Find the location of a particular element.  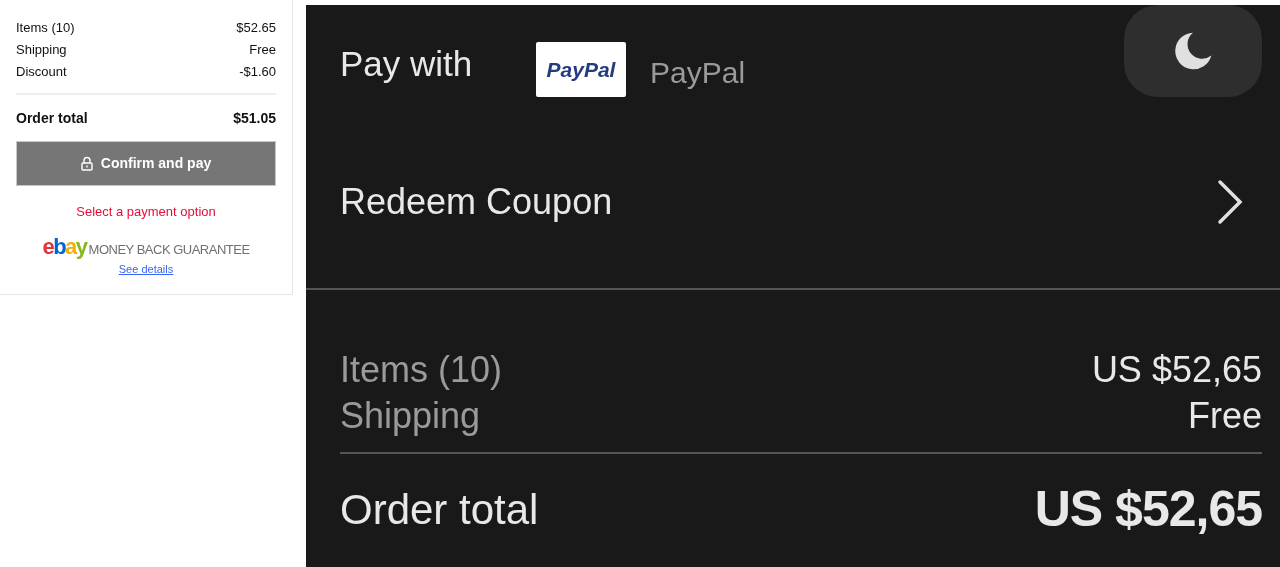

chevron-right-icon is located at coordinates (1230, 201).